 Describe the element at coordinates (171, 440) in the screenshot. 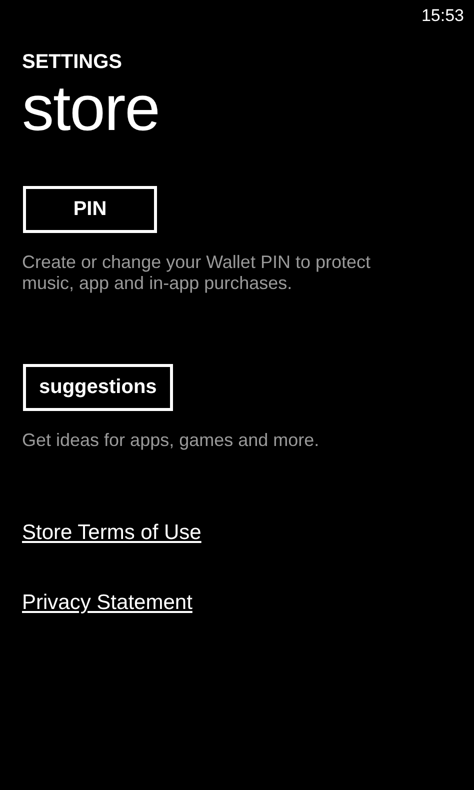

I see `button-description: Get ideas for apps, games and more.` at that location.